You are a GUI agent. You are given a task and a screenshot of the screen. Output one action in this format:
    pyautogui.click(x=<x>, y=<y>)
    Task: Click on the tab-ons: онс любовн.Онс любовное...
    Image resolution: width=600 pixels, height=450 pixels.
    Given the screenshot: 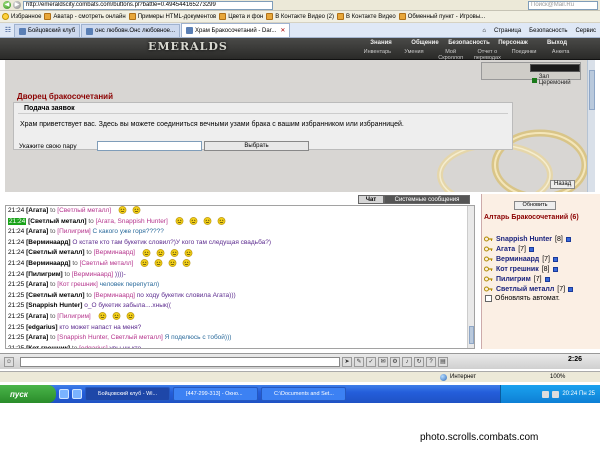 What is the action you would take?
    pyautogui.click(x=131, y=30)
    